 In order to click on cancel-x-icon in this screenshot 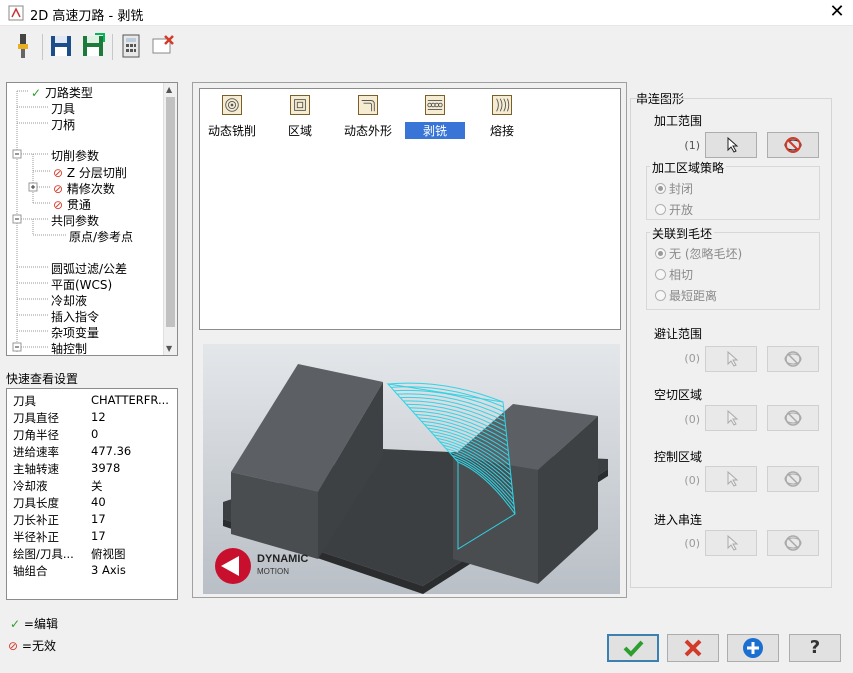, I will do `click(693, 648)`.